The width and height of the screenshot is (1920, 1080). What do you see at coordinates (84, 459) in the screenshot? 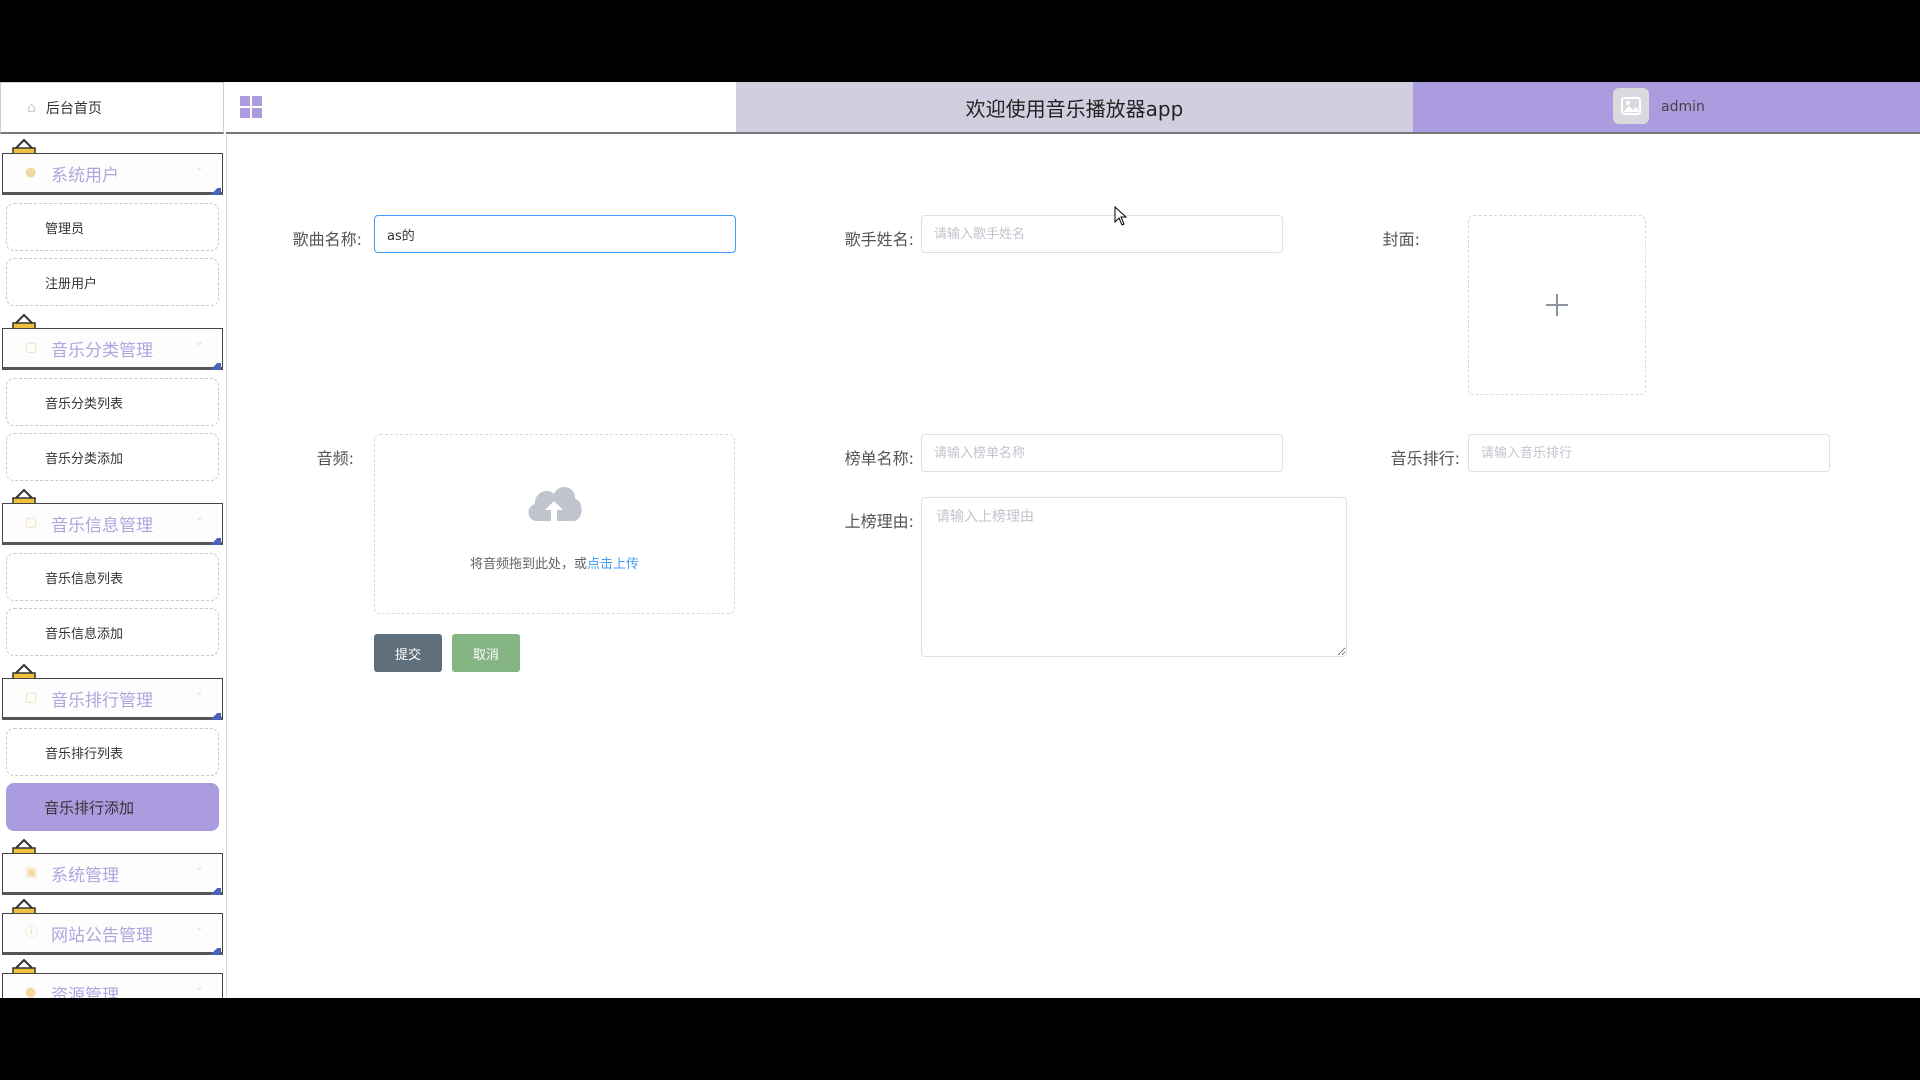
I see `sidebar-item-label: 音乐分类添加` at bounding box center [84, 459].